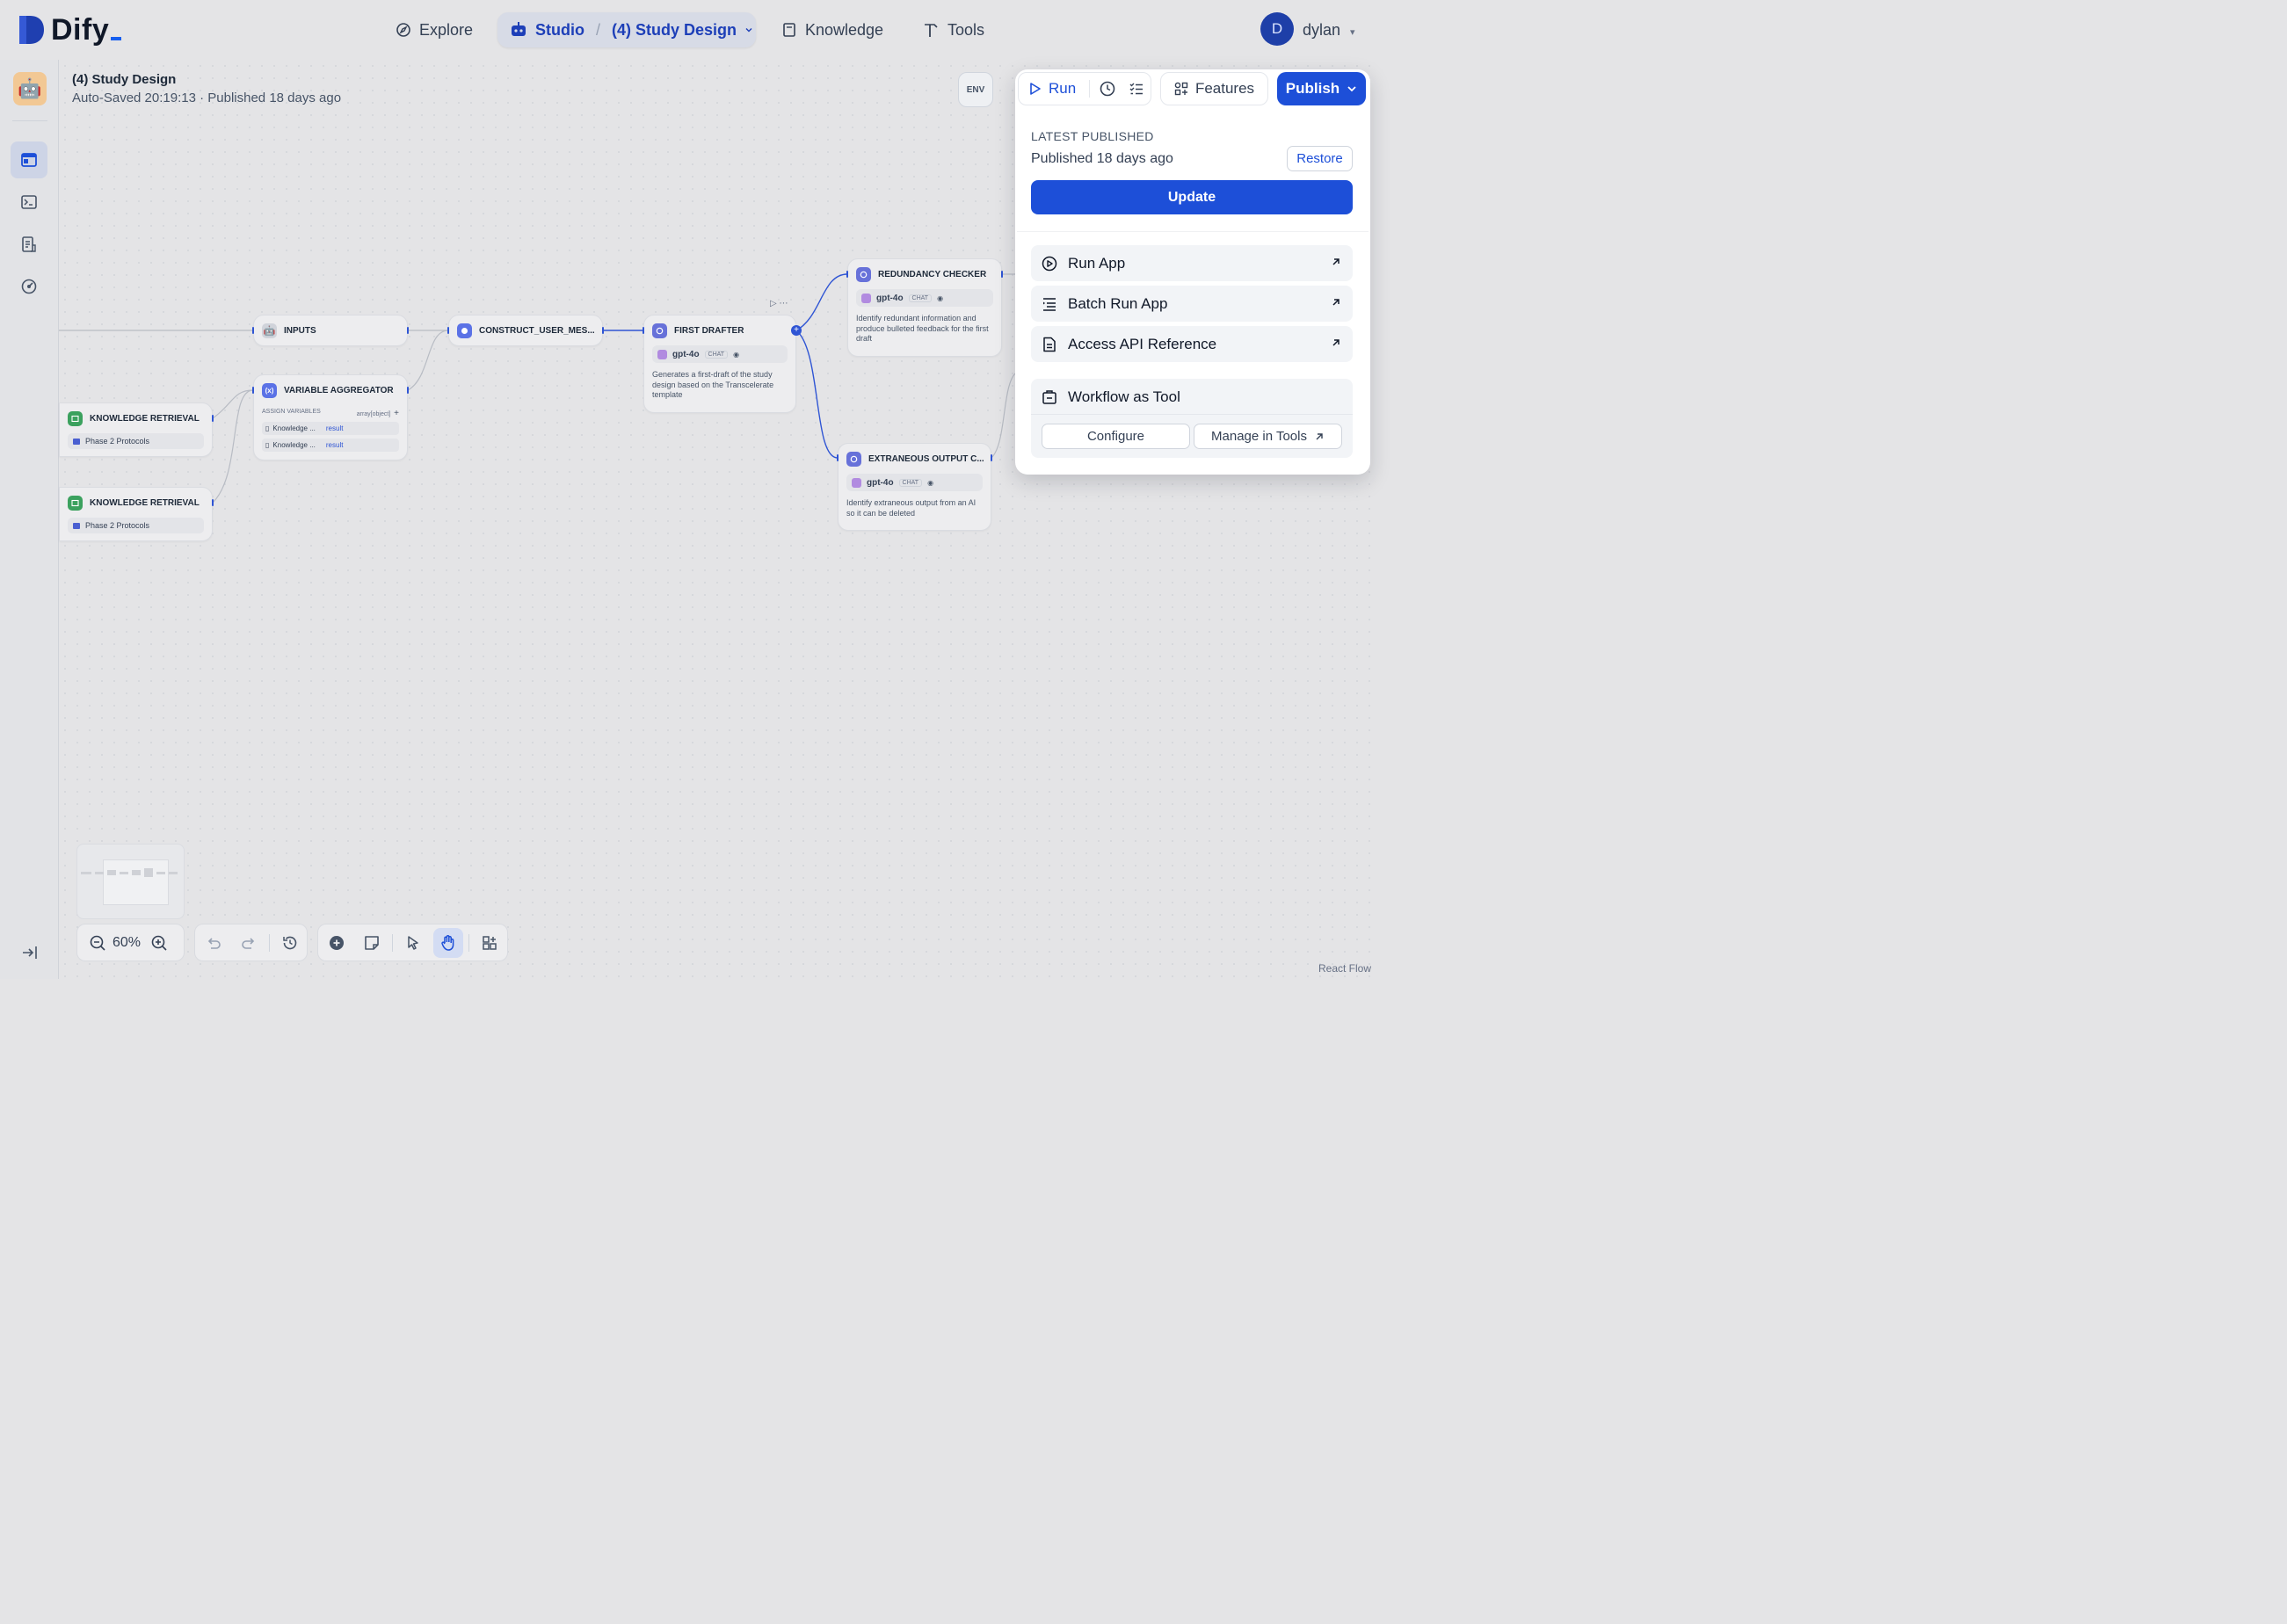 The image size is (2287, 1624). I want to click on restore-button: Restore, so click(1320, 158).